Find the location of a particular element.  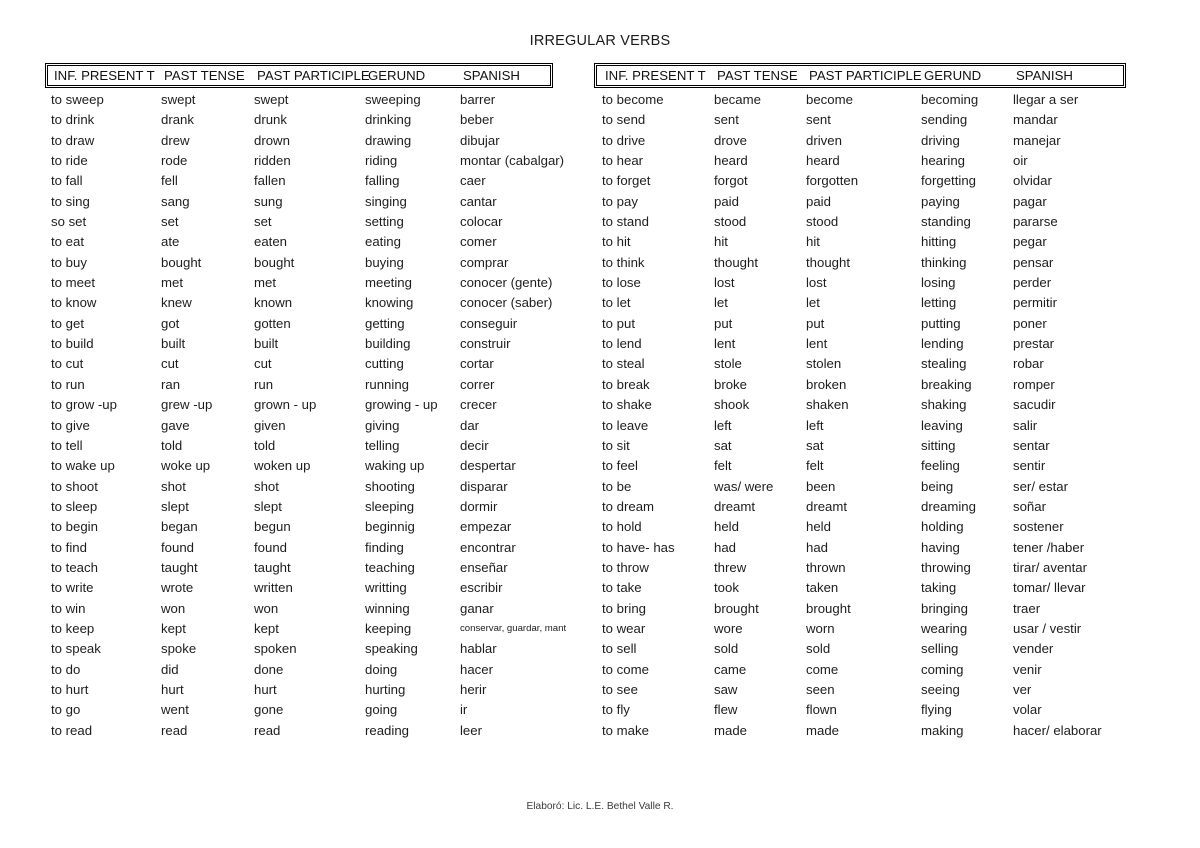

table-cell: to let is located at coordinates (616, 303).